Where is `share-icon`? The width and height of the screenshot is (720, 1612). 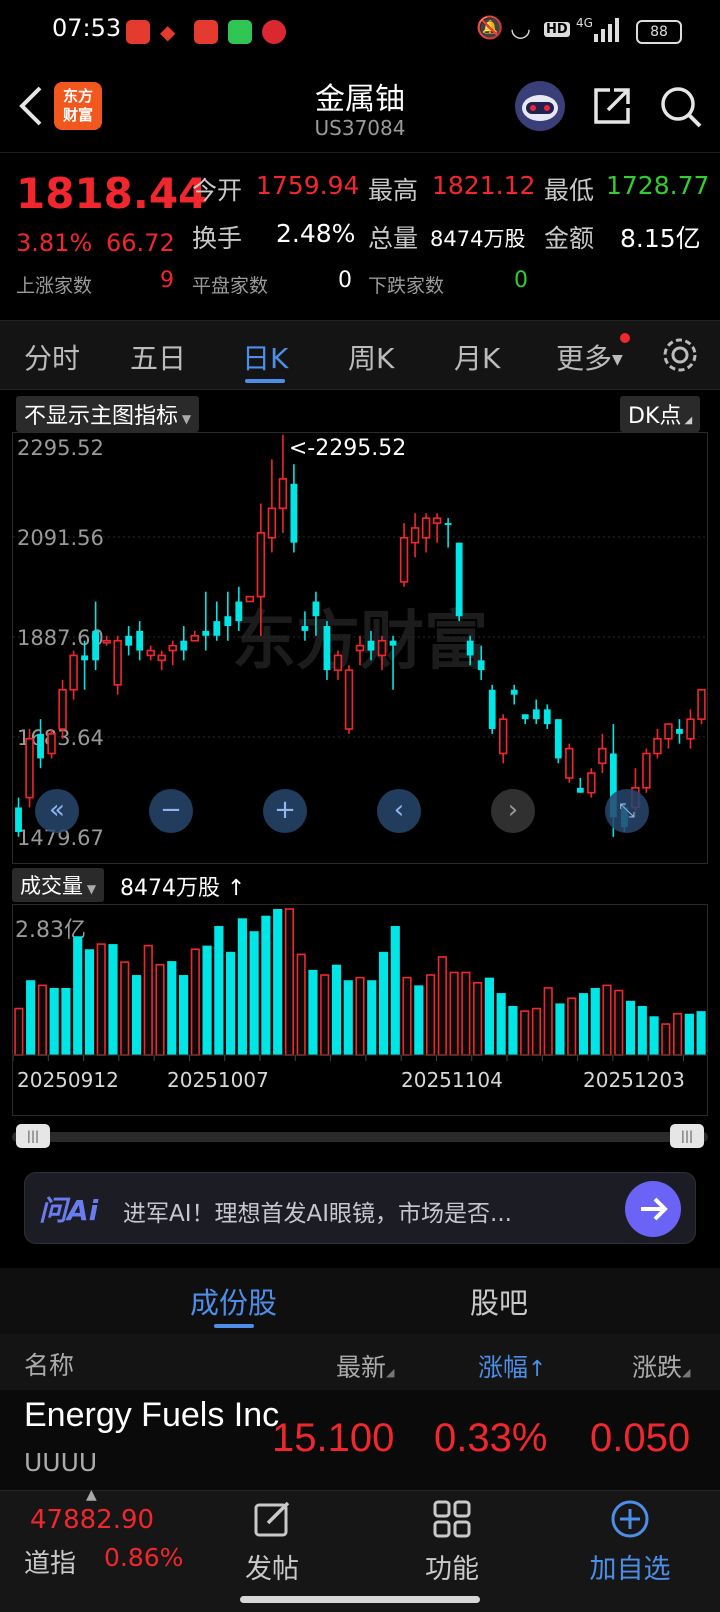
share-icon is located at coordinates (612, 108).